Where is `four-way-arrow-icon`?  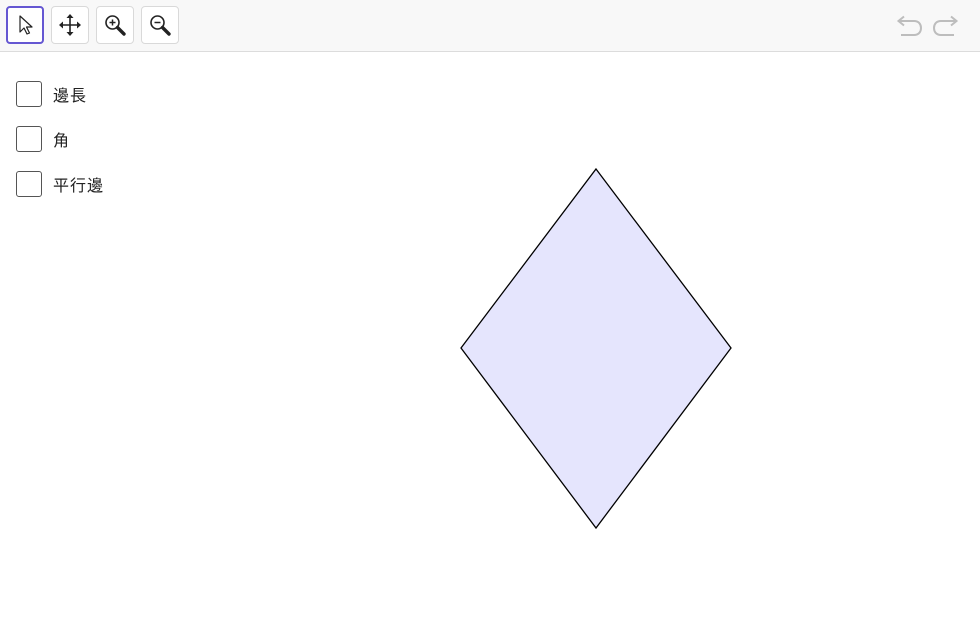 four-way-arrow-icon is located at coordinates (70, 25).